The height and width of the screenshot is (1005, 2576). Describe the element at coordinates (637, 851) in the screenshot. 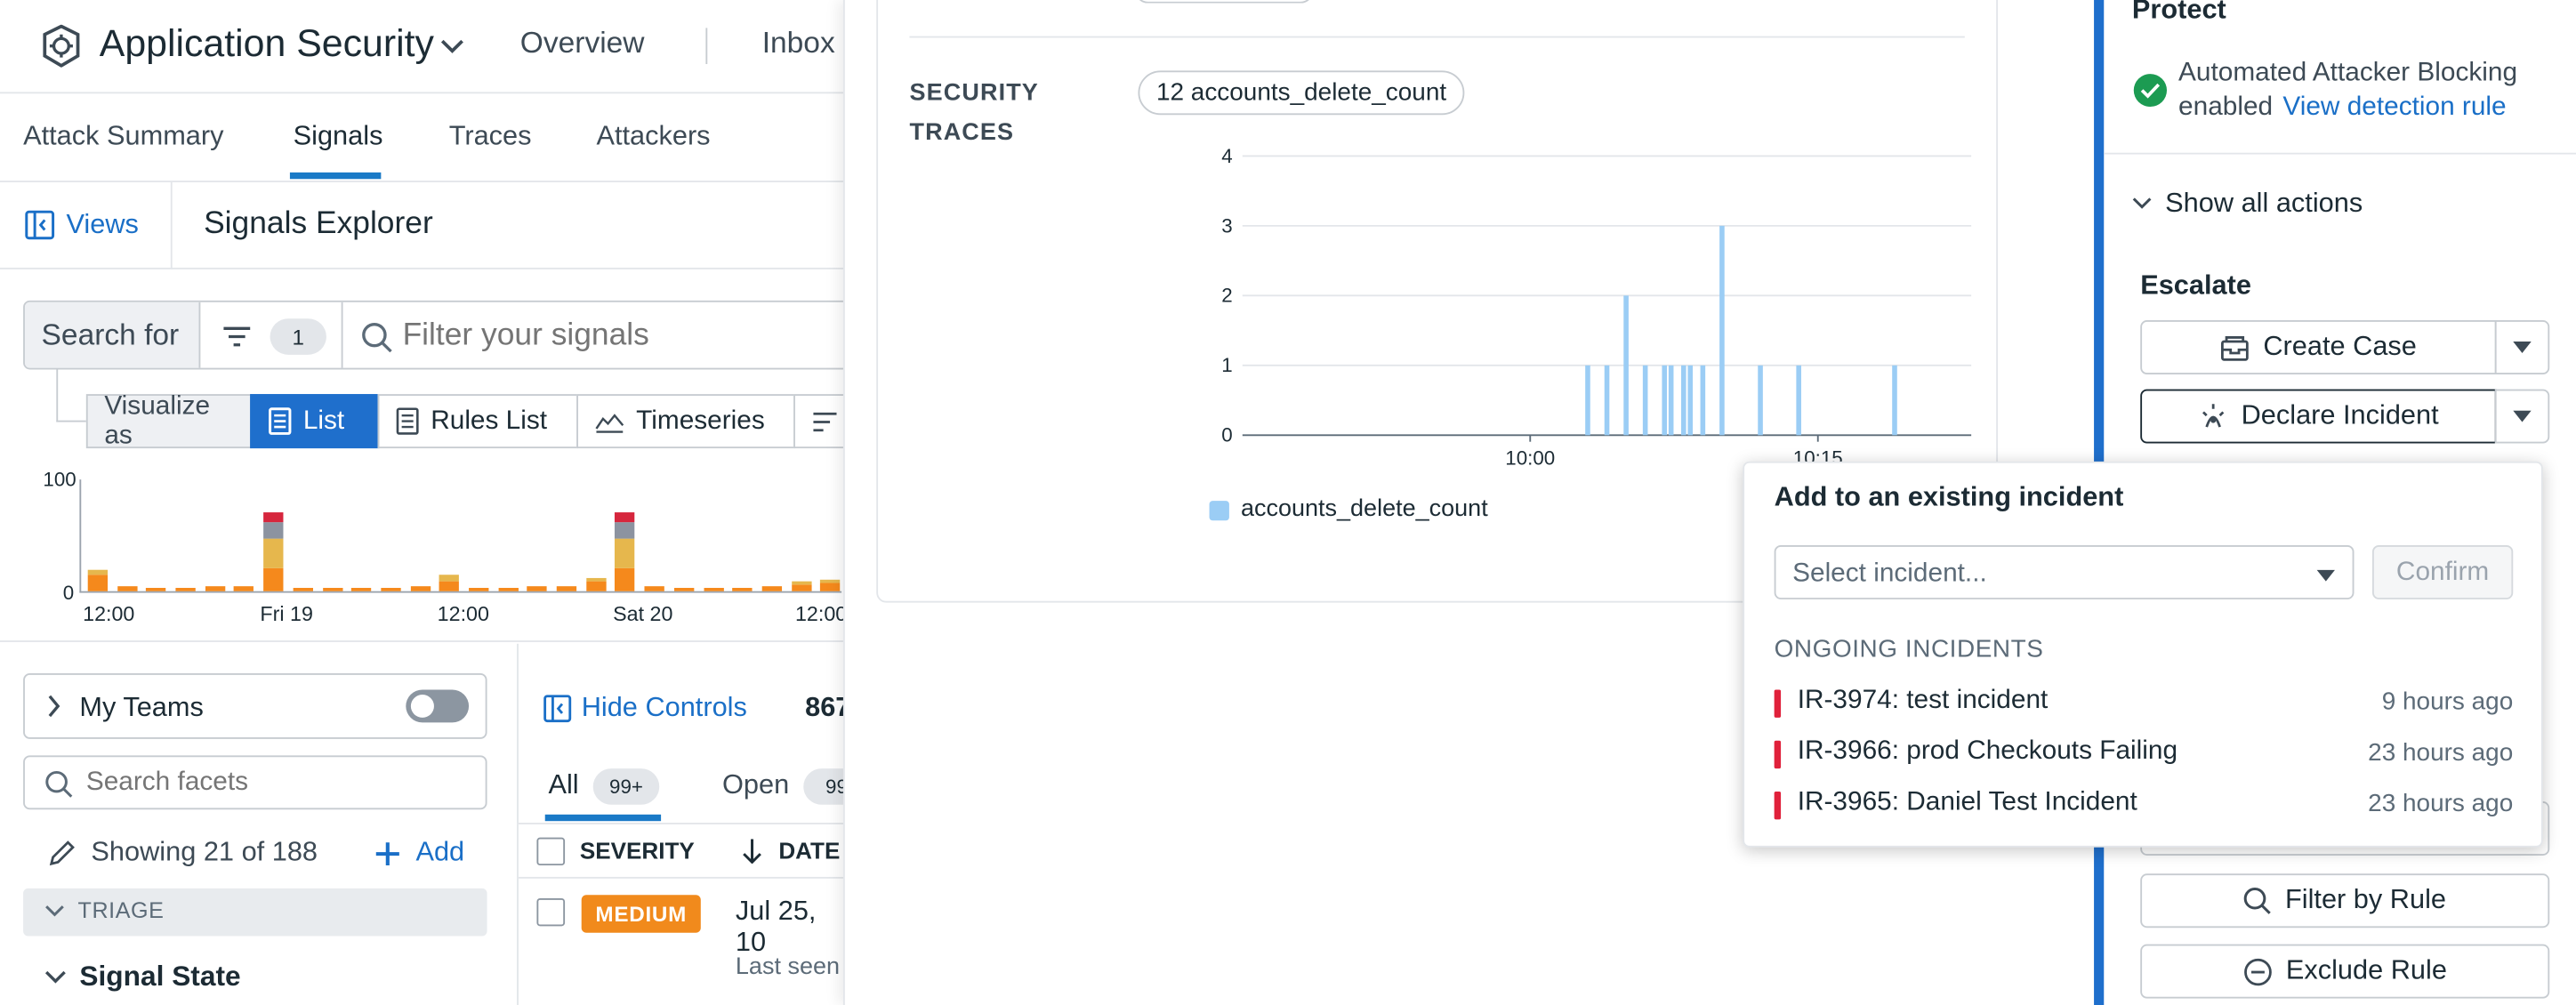

I see `column-severity: SEVERITY` at that location.